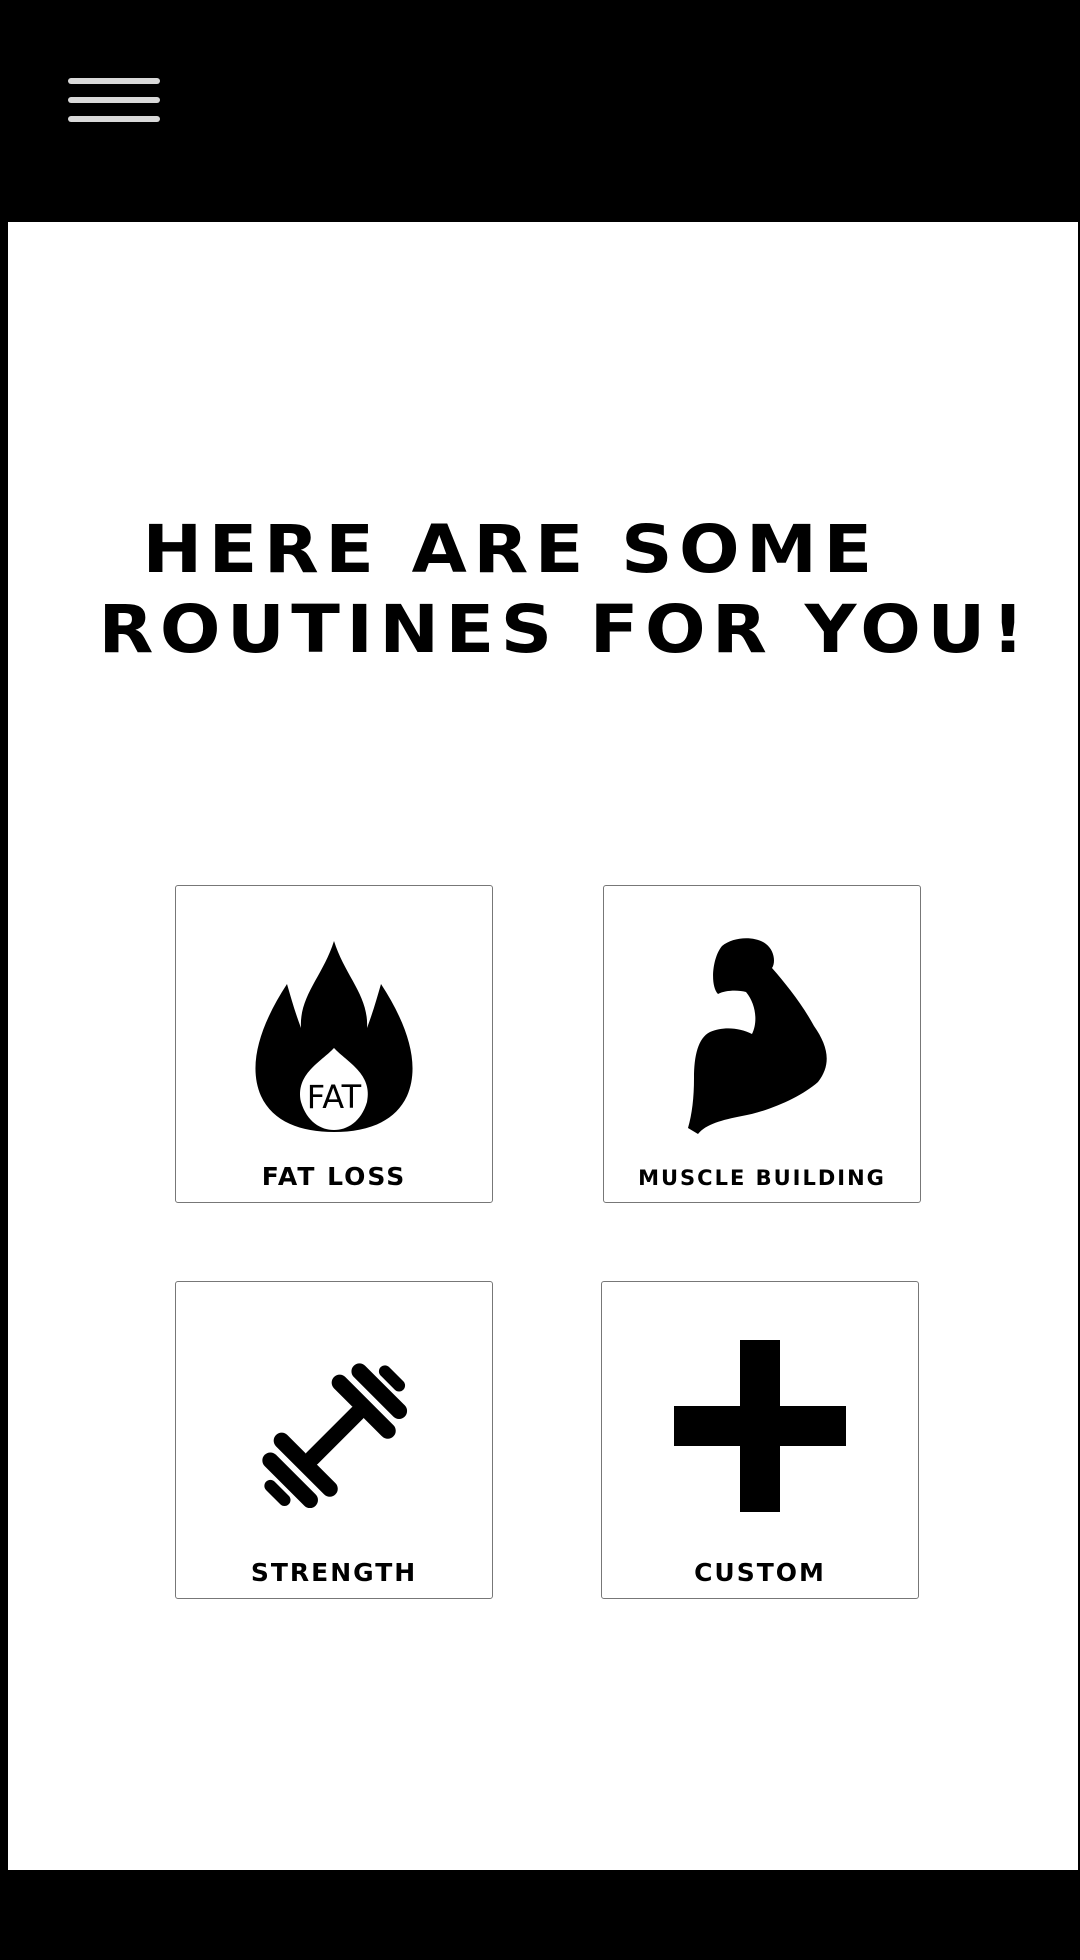  I want to click on top-app-bar, so click(540, 111).